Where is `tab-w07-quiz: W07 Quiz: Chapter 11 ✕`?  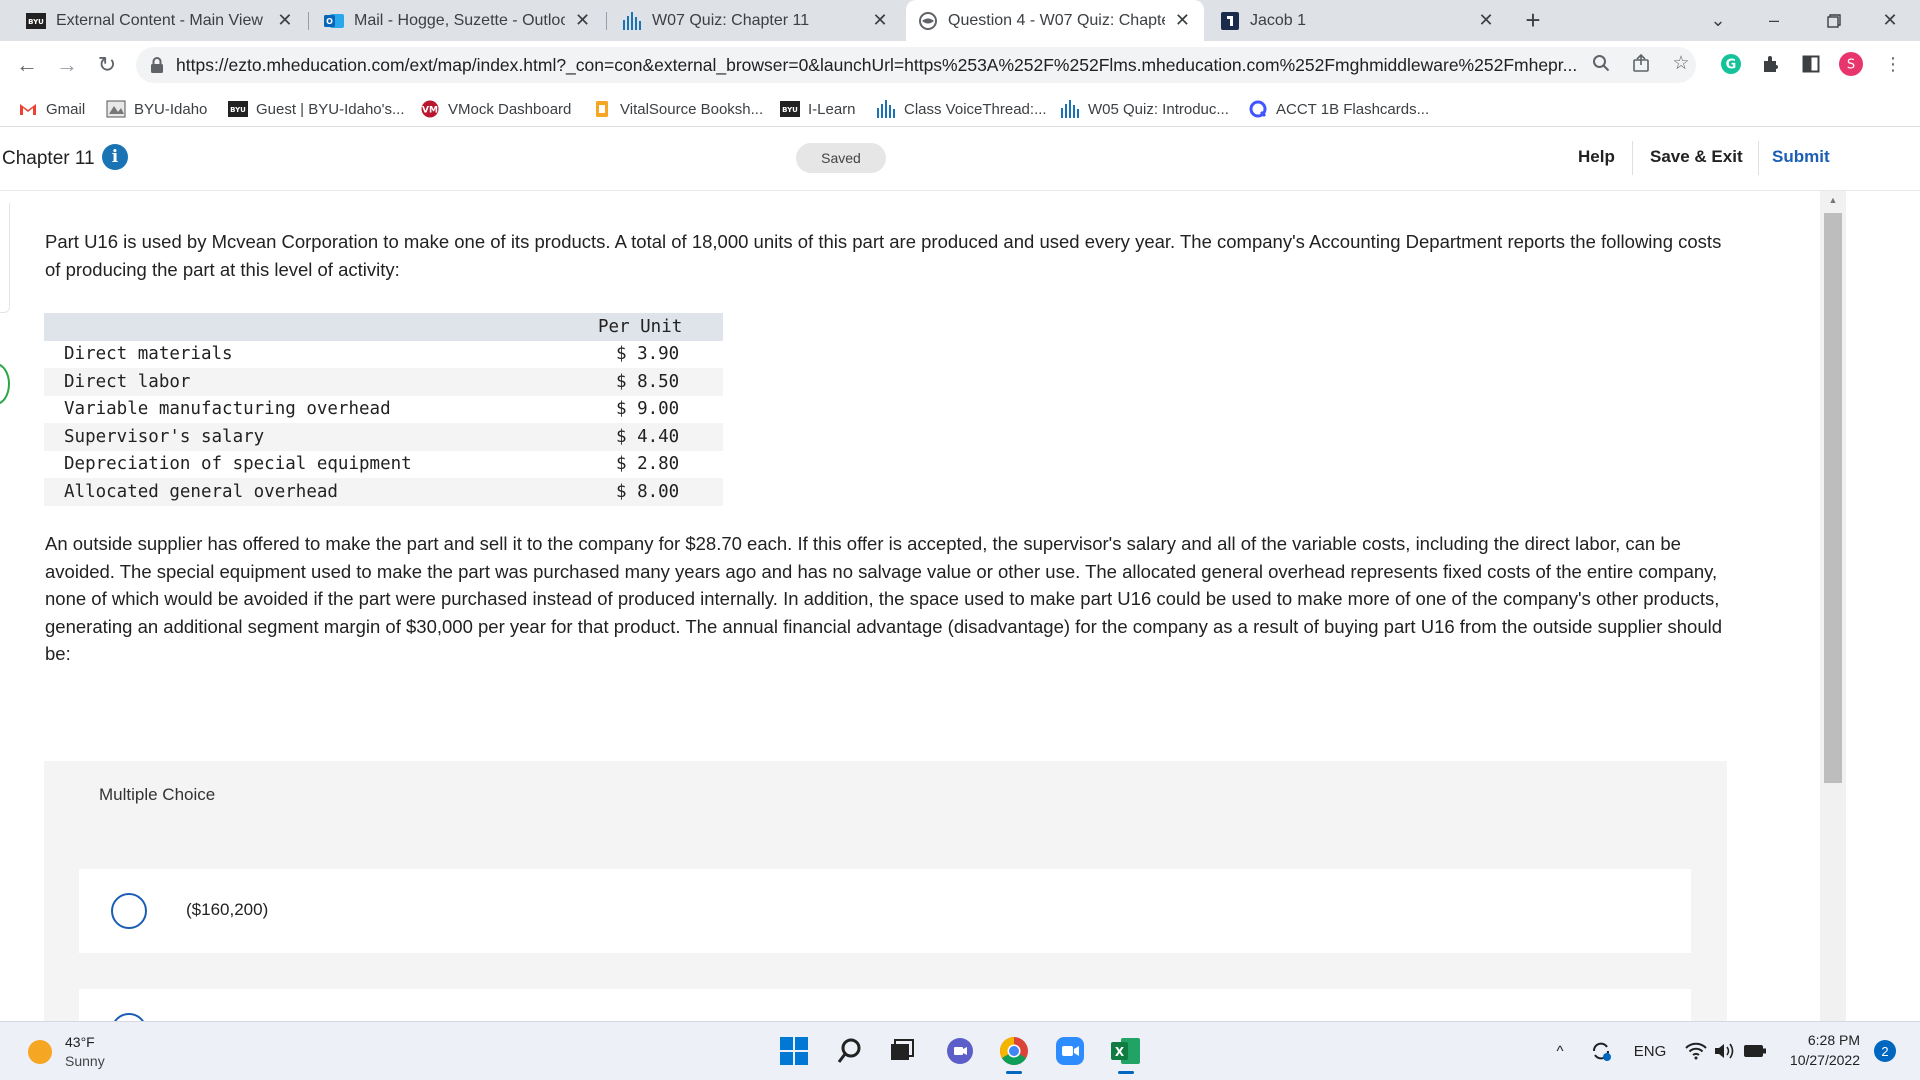 tab-w07-quiz: W07 Quiz: Chapter 11 ✕ is located at coordinates (756, 20).